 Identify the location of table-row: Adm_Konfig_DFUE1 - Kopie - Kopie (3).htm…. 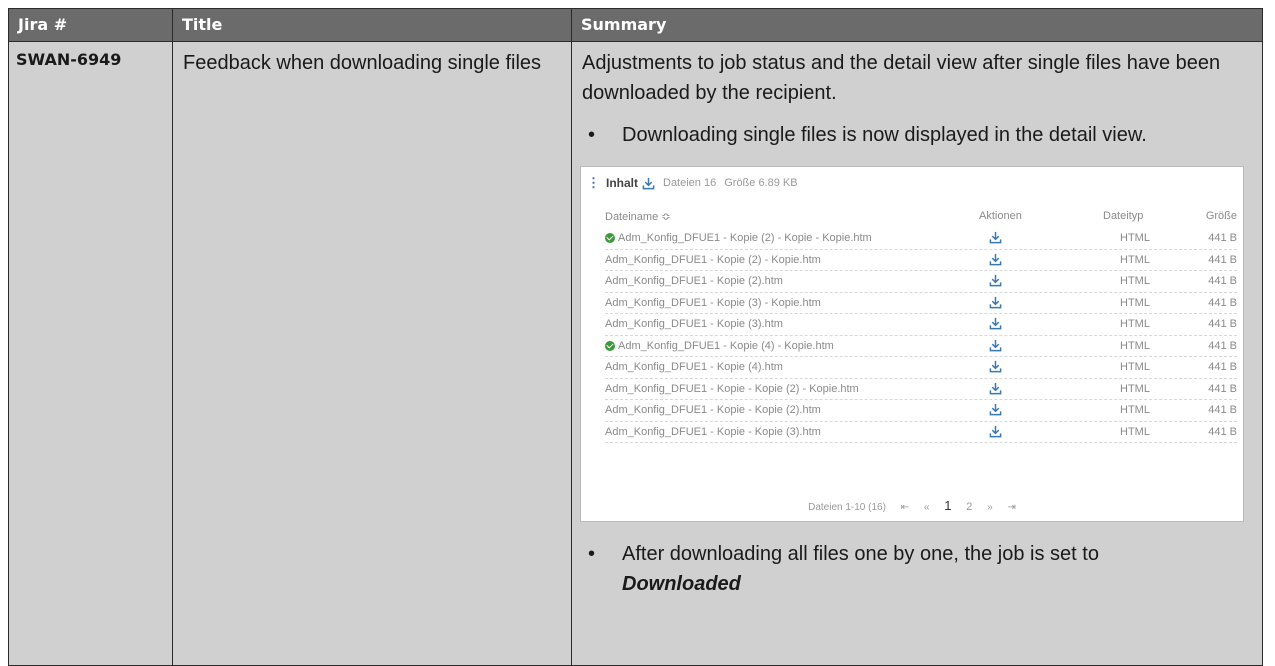
(921, 432).